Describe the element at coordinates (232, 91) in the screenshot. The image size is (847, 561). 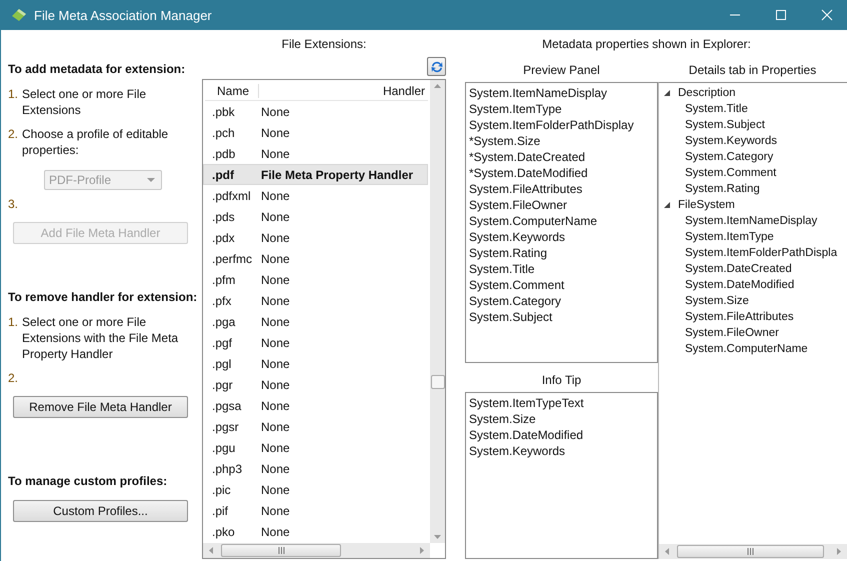
I see `column-header: Name` at that location.